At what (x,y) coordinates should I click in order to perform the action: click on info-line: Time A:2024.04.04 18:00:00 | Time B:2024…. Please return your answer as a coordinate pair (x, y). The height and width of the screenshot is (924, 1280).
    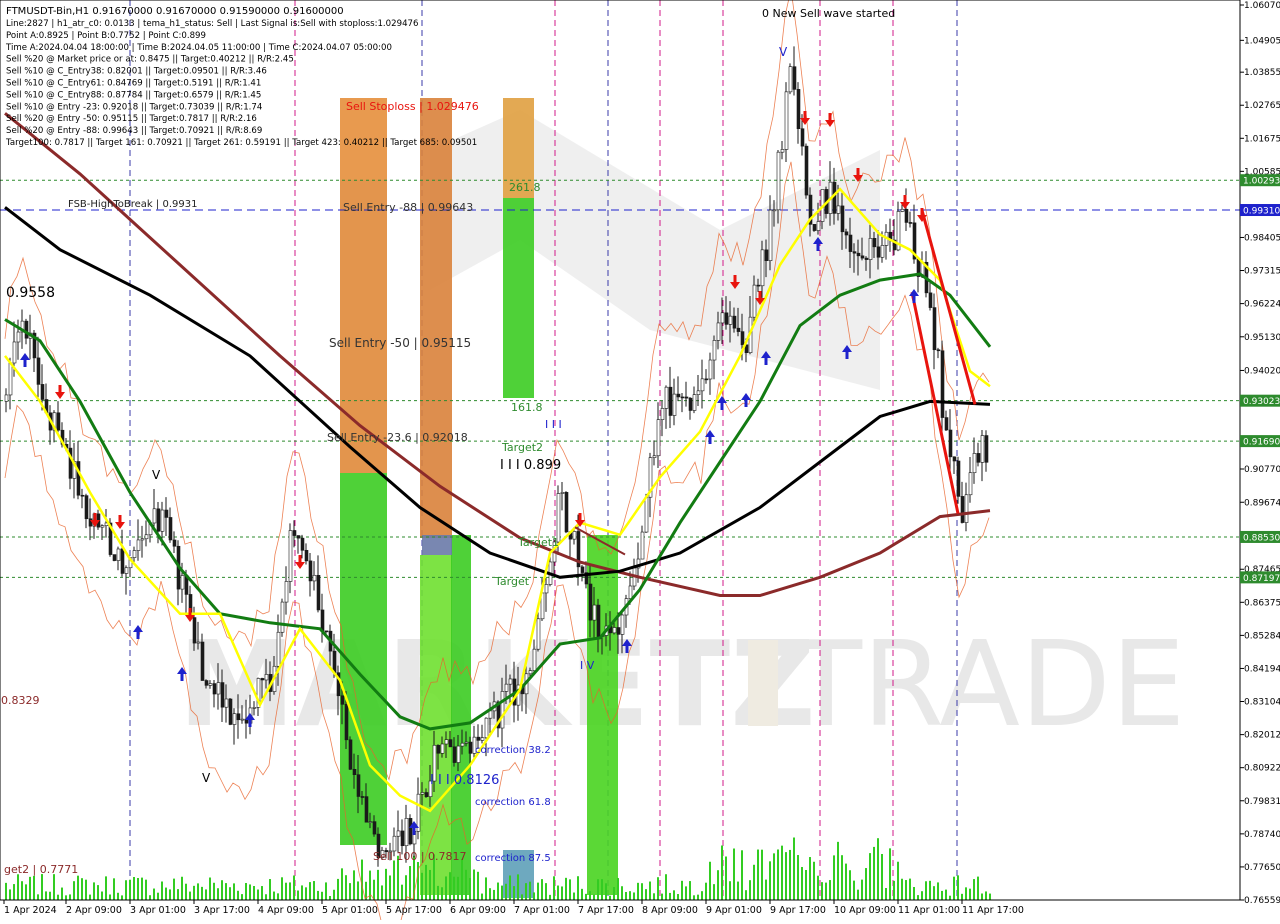
    Looking at the image, I should click on (198, 48).